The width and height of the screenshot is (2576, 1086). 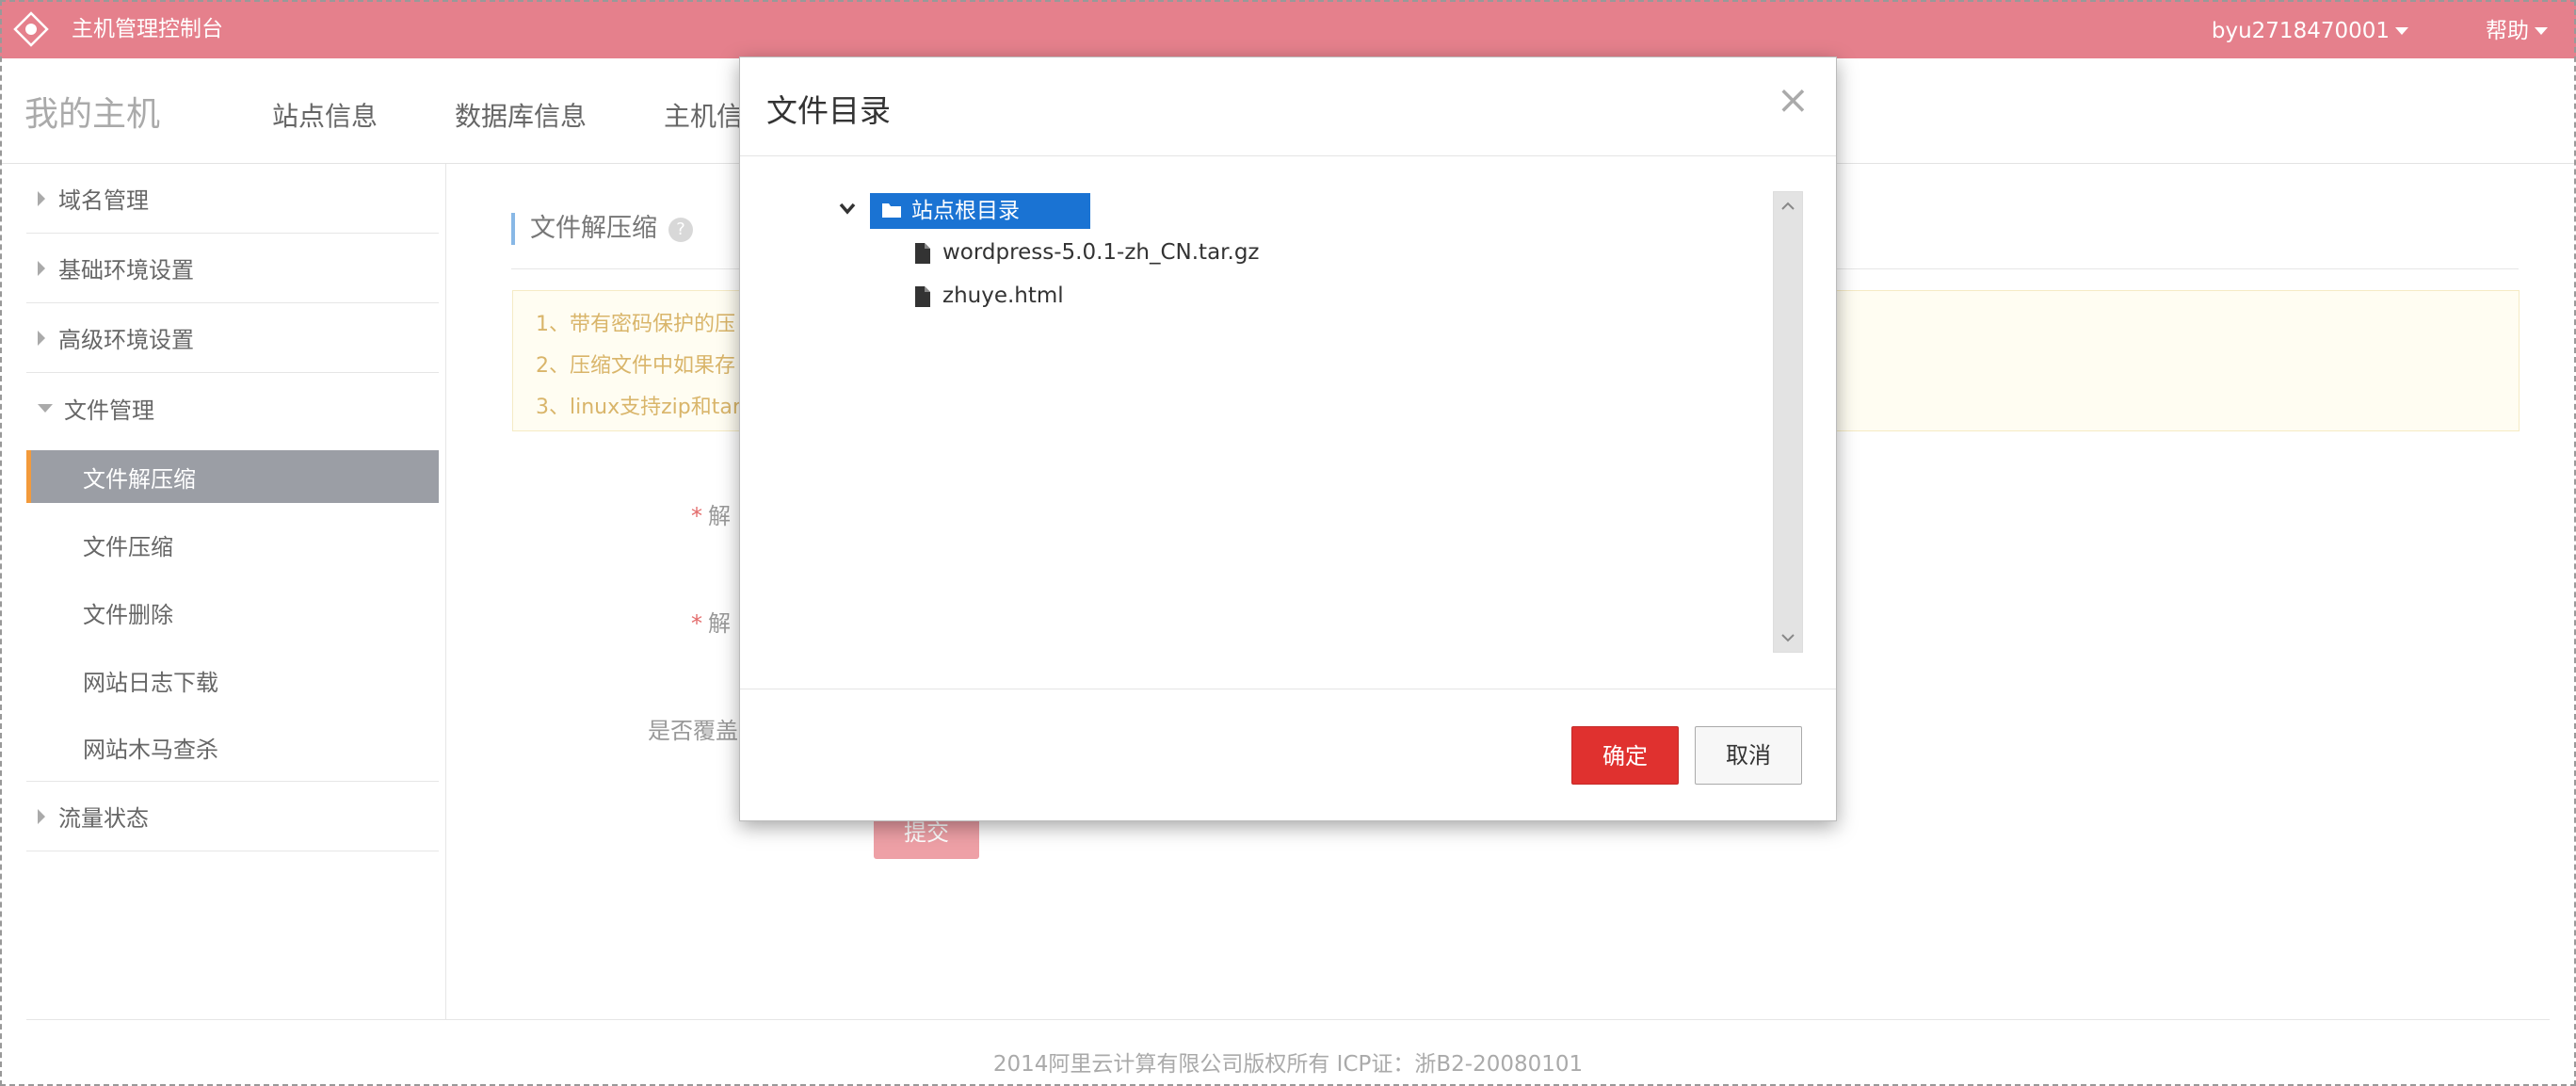 What do you see at coordinates (147, 29) in the screenshot?
I see `app-title: 主机管理控制台` at bounding box center [147, 29].